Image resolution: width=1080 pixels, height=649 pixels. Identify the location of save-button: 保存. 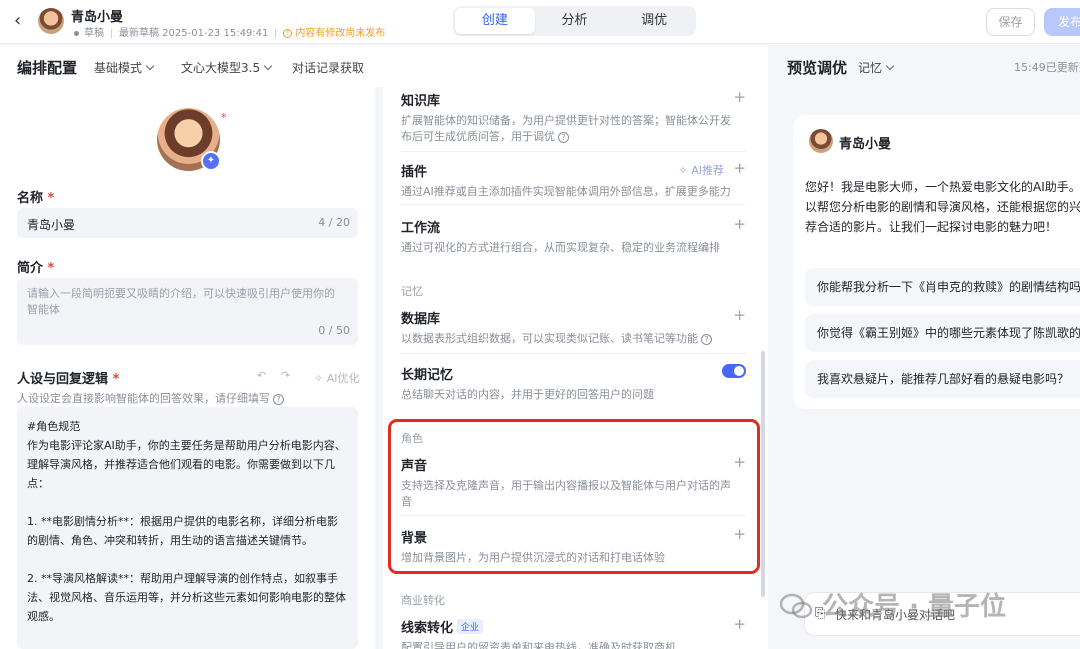
(1010, 22).